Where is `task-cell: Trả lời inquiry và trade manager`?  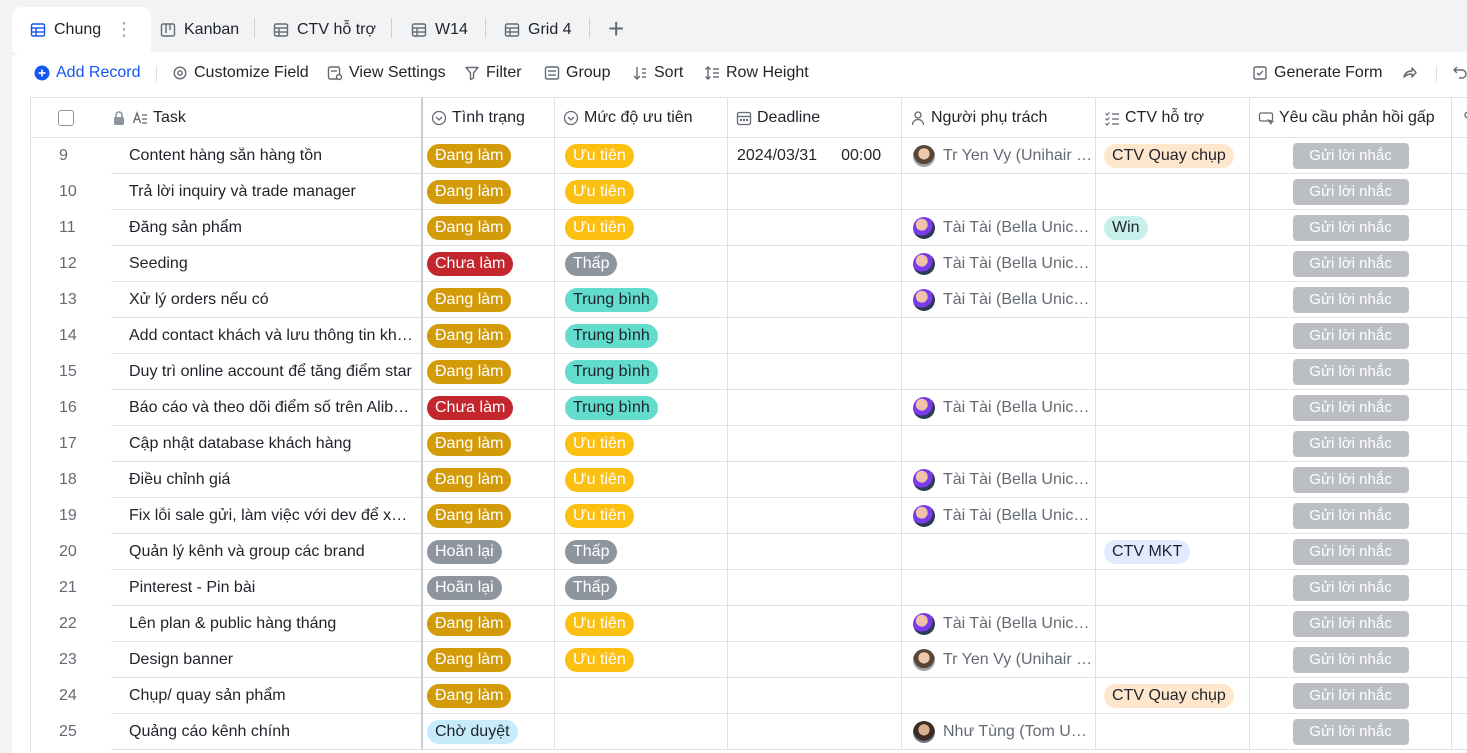
task-cell: Trả lời inquiry và trade manager is located at coordinates (267, 192).